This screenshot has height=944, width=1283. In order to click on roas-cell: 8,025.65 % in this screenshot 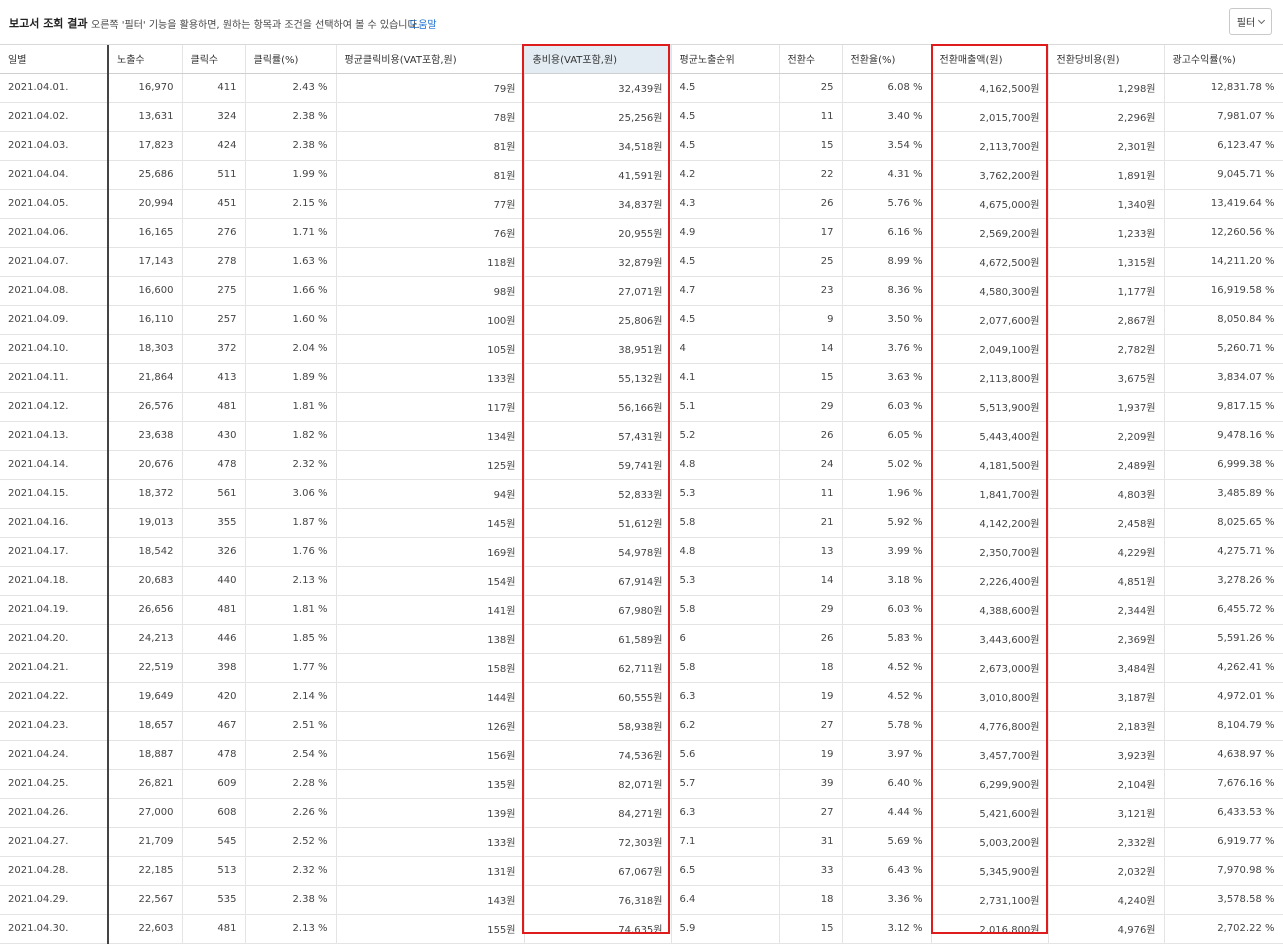, I will do `click(1223, 523)`.